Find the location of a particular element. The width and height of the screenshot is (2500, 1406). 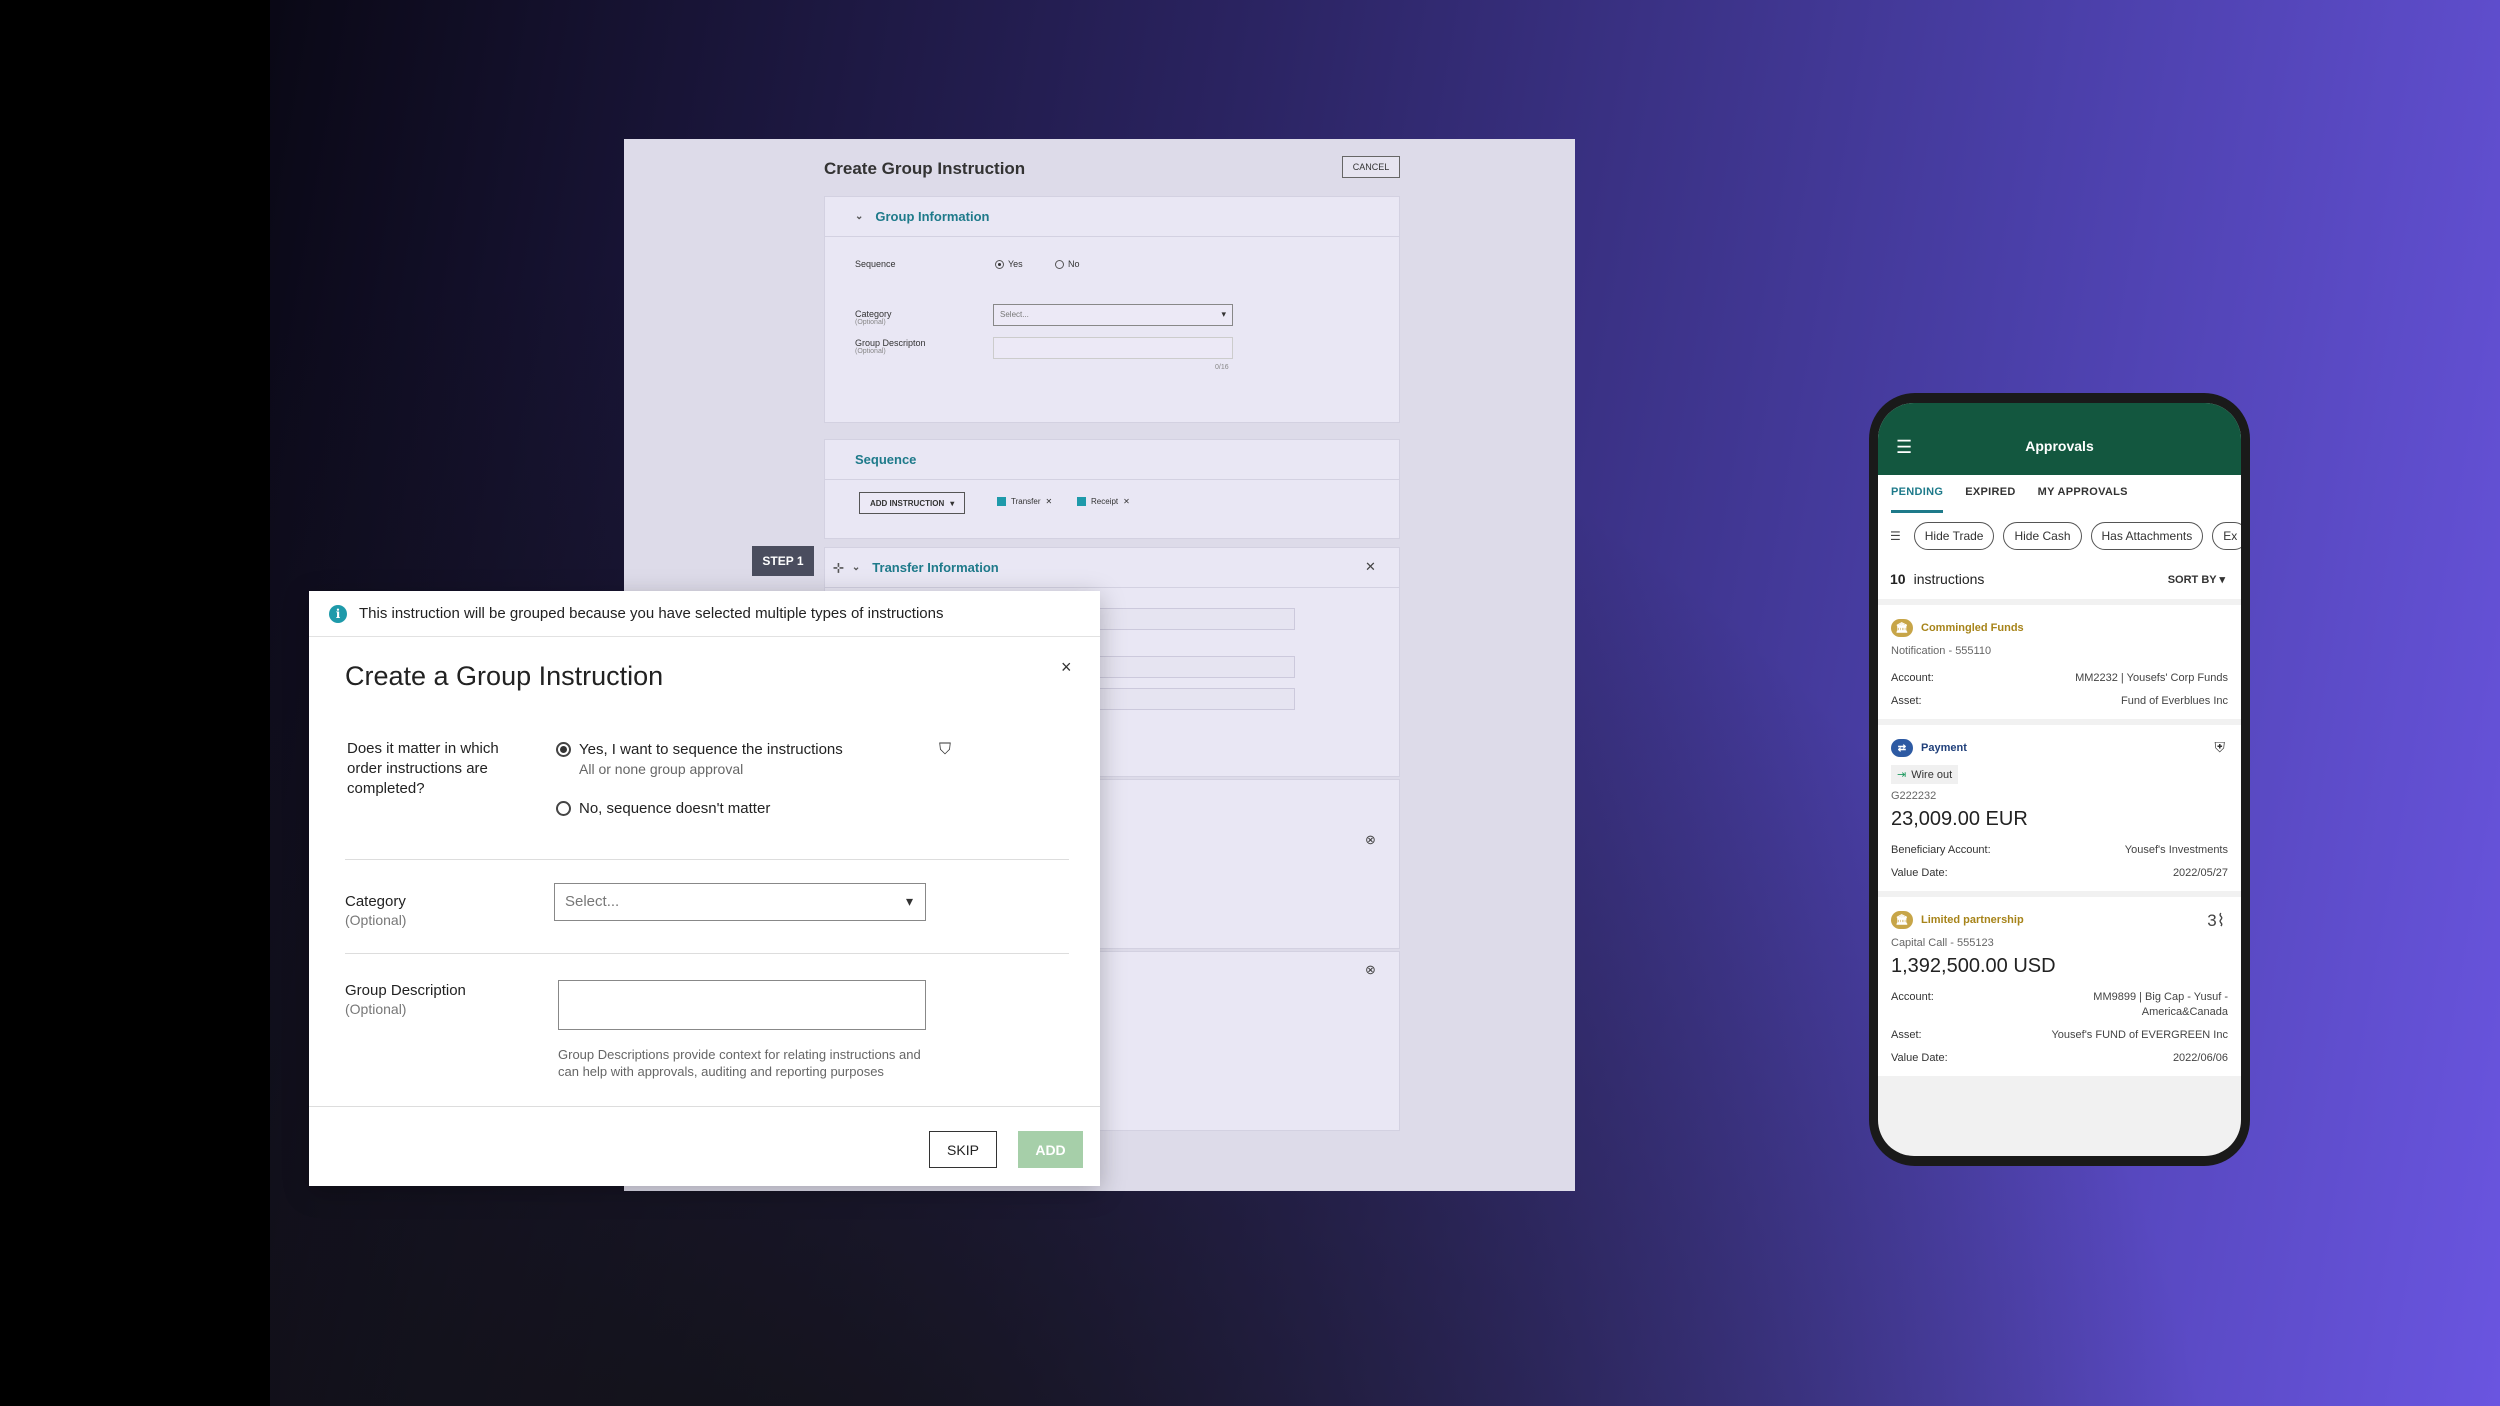

instruction-count: 10 is located at coordinates (1898, 579).